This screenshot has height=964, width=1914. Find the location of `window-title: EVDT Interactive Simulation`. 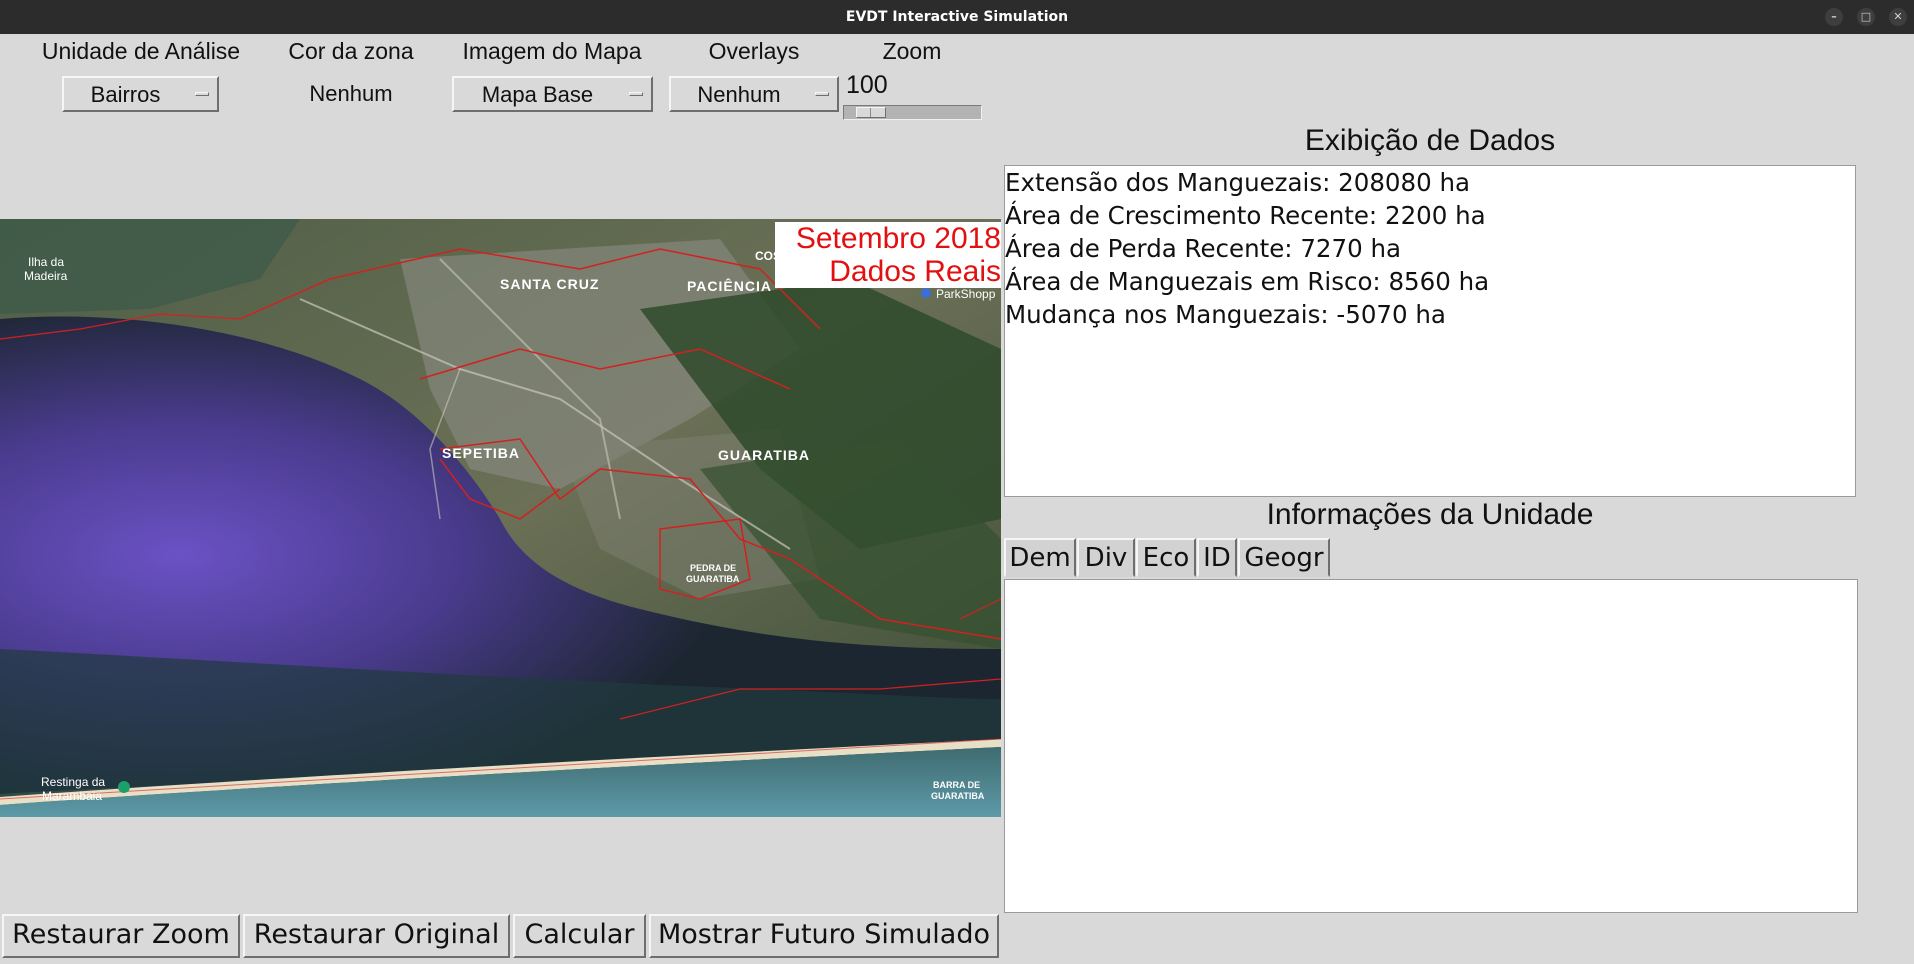

window-title: EVDT Interactive Simulation is located at coordinates (957, 17).